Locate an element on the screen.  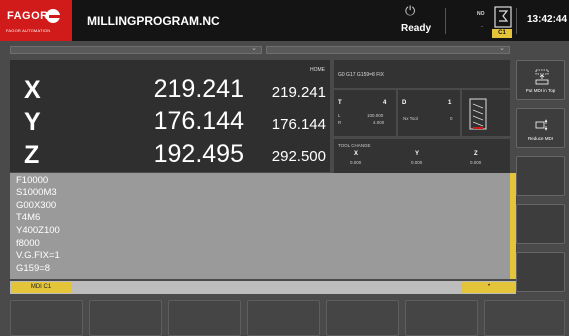
fagor-logo: FAGOR FAGOR AUTOMATION is located at coordinates (36, 20).